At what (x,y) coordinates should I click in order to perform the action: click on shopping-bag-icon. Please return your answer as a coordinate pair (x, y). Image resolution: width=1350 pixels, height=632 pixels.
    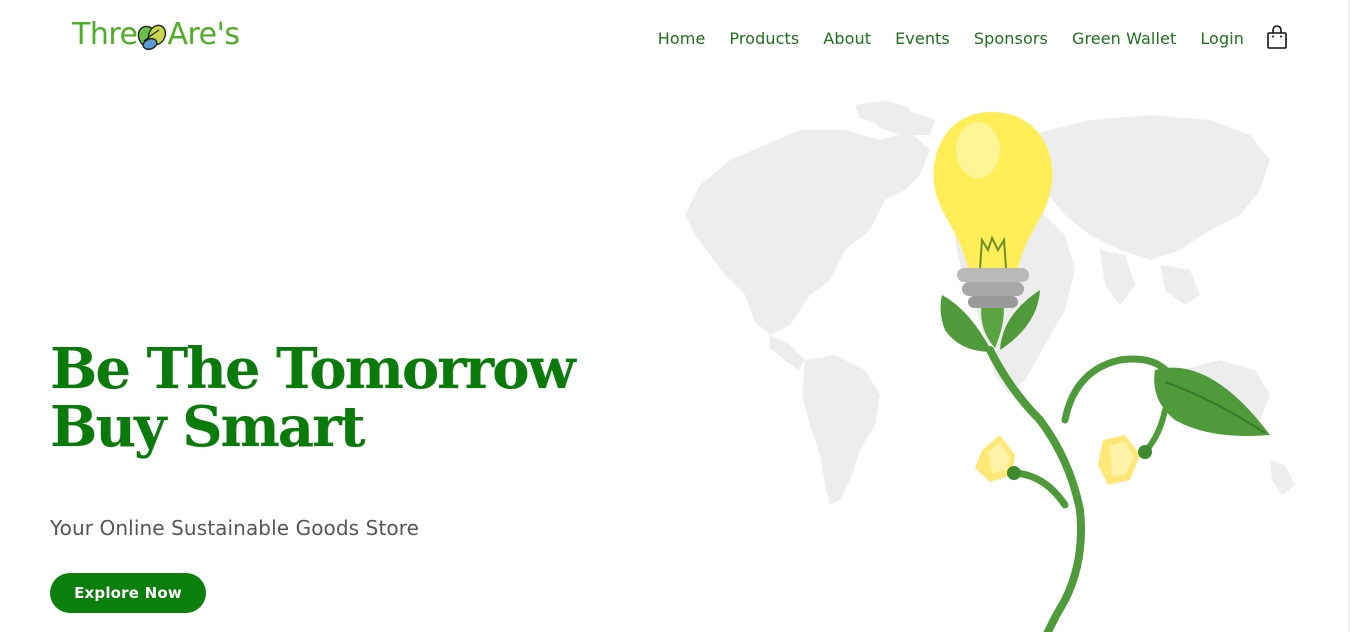
    Looking at the image, I should click on (1277, 37).